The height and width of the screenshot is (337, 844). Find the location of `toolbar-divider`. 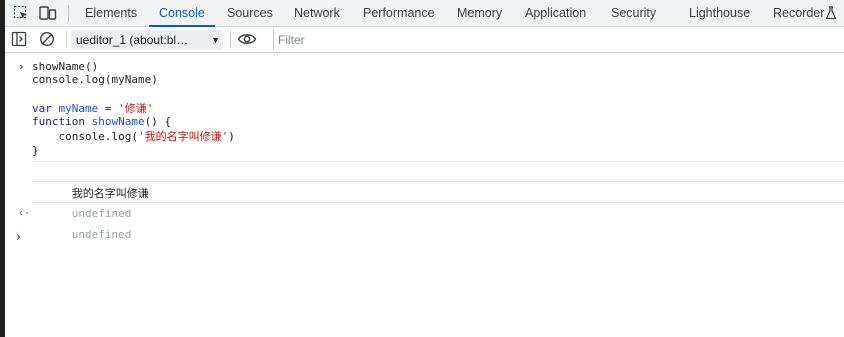

toolbar-divider is located at coordinates (66, 39).